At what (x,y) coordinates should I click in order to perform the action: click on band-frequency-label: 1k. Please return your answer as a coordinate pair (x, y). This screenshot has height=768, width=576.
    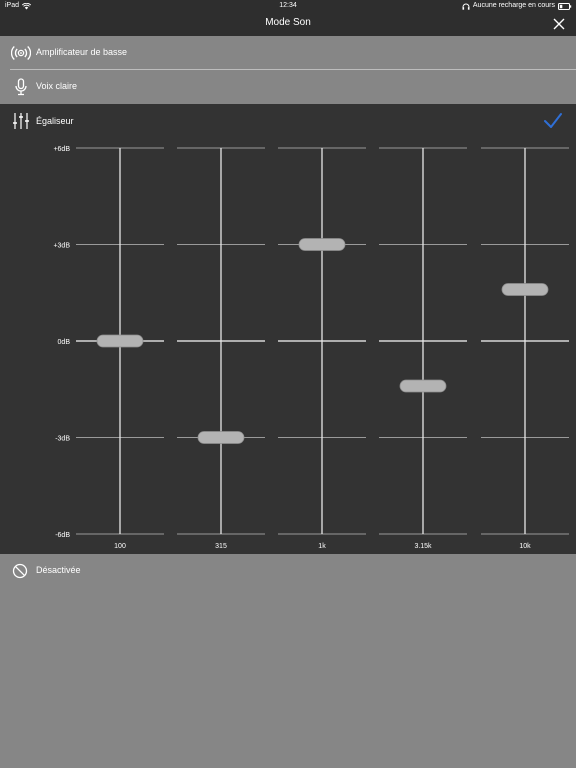
    Looking at the image, I should click on (322, 546).